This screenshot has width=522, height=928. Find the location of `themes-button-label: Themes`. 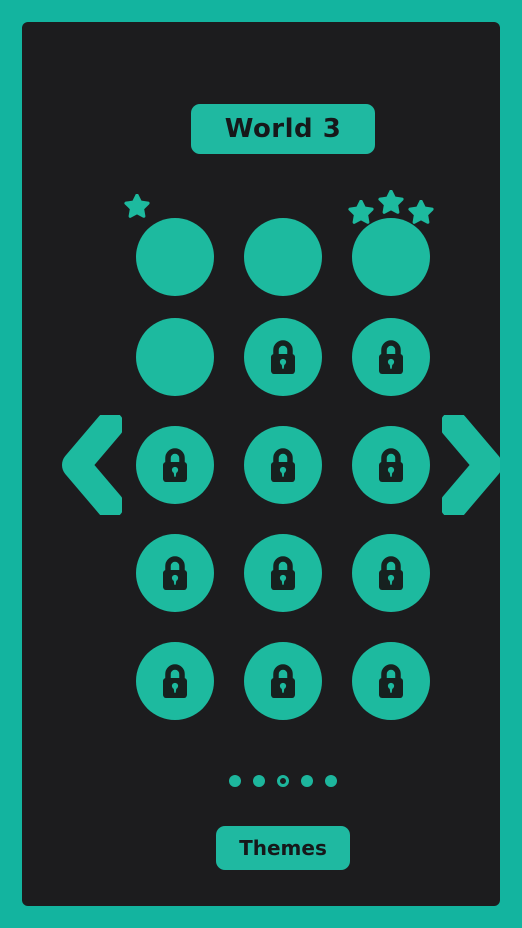

themes-button-label: Themes is located at coordinates (283, 848).